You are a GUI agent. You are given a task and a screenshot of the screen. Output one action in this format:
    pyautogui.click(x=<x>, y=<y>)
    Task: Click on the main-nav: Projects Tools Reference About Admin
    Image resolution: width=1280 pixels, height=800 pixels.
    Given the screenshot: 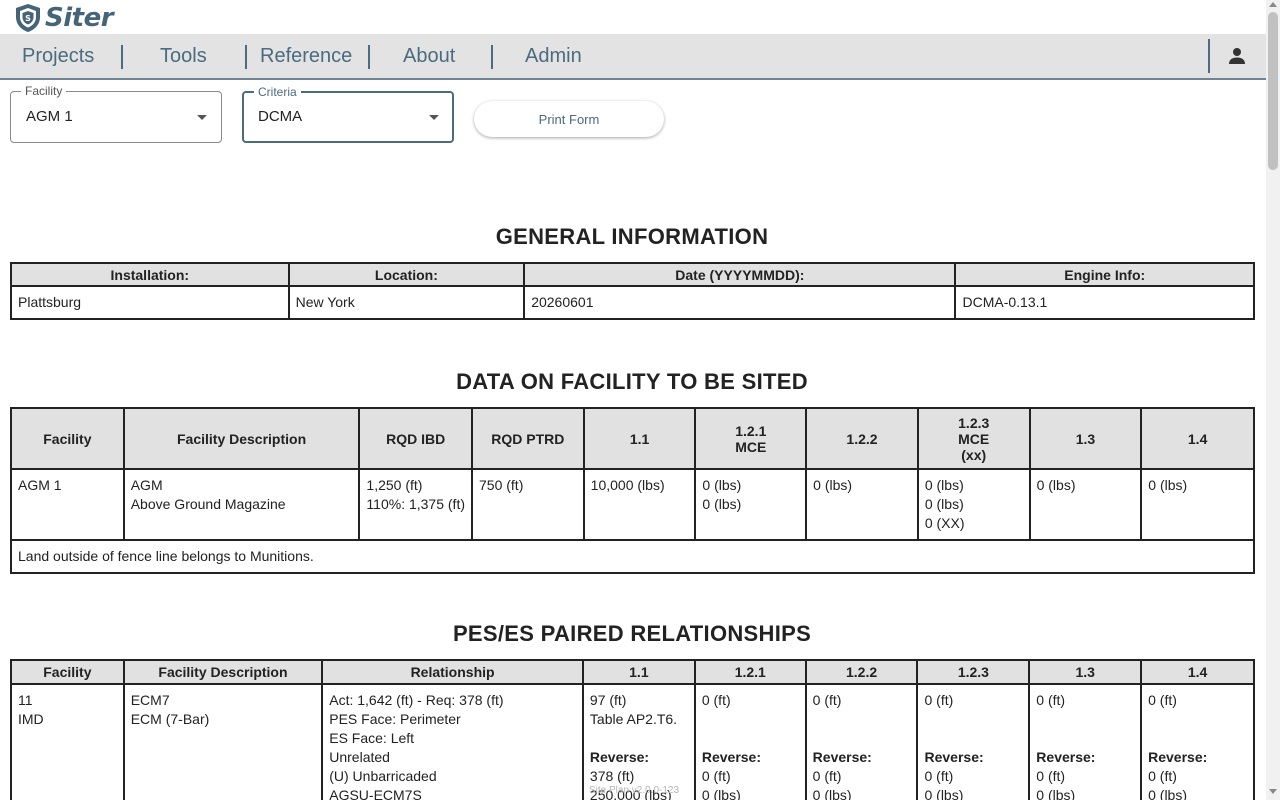 What is the action you would take?
    pyautogui.click(x=633, y=57)
    